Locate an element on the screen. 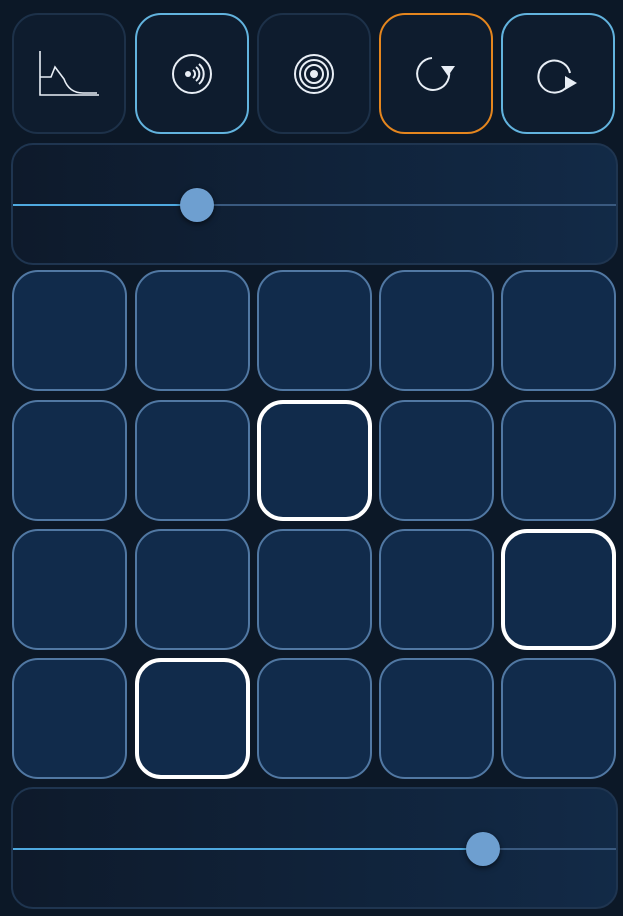 The width and height of the screenshot is (623, 916). pad-r3-c1 is located at coordinates (69, 589).